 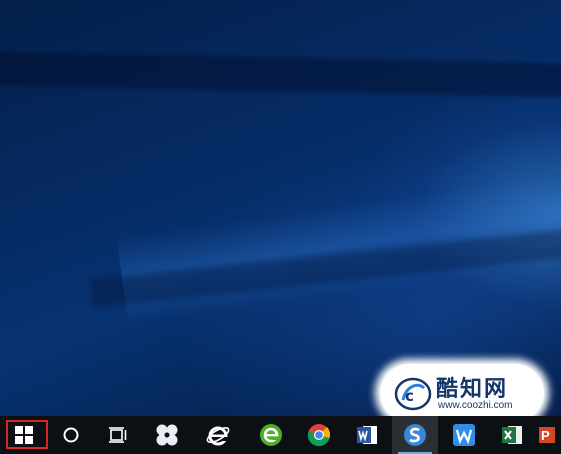 I want to click on internet-explorer-icon, so click(x=218, y=436).